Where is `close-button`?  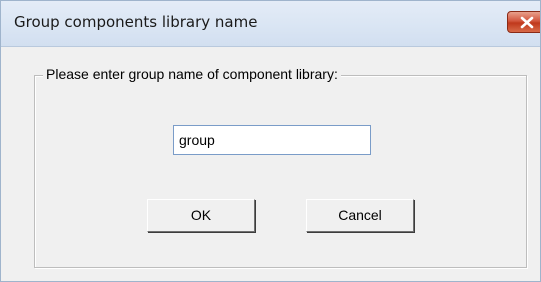 close-button is located at coordinates (523, 22).